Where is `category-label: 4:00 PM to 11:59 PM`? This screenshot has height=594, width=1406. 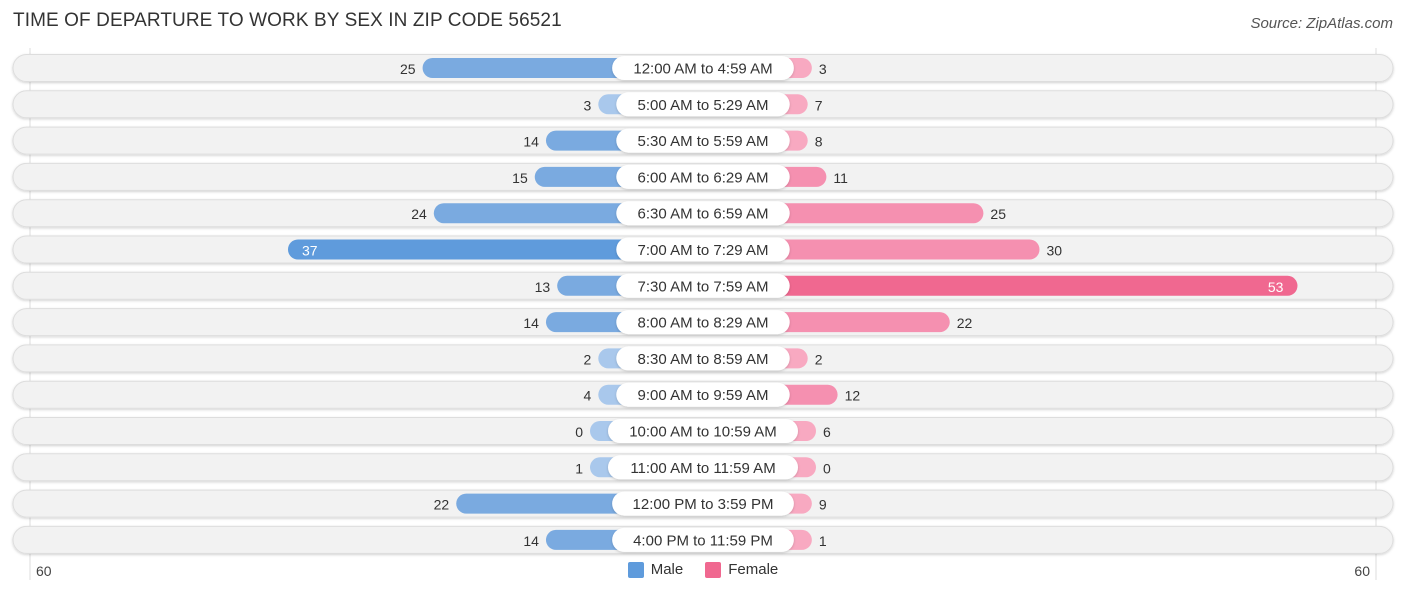 category-label: 4:00 PM to 11:59 PM is located at coordinates (703, 540).